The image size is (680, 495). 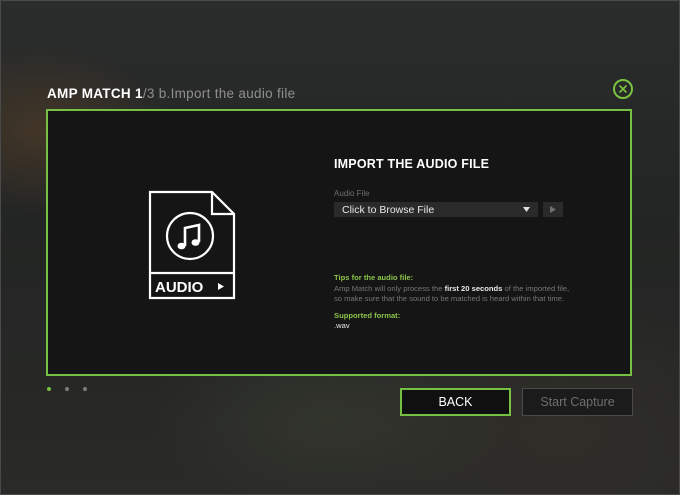 I want to click on format-heading: Supported format:, so click(x=367, y=315).